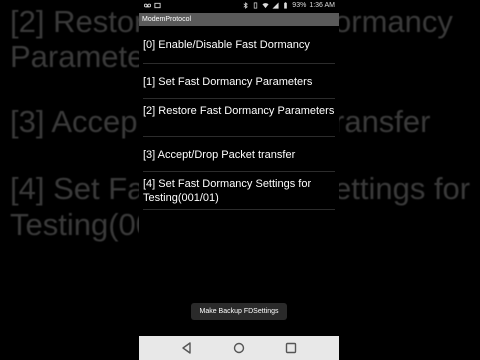 The image size is (480, 360). Describe the element at coordinates (322, 5) in the screenshot. I see `clock: 1:36 AM` at that location.